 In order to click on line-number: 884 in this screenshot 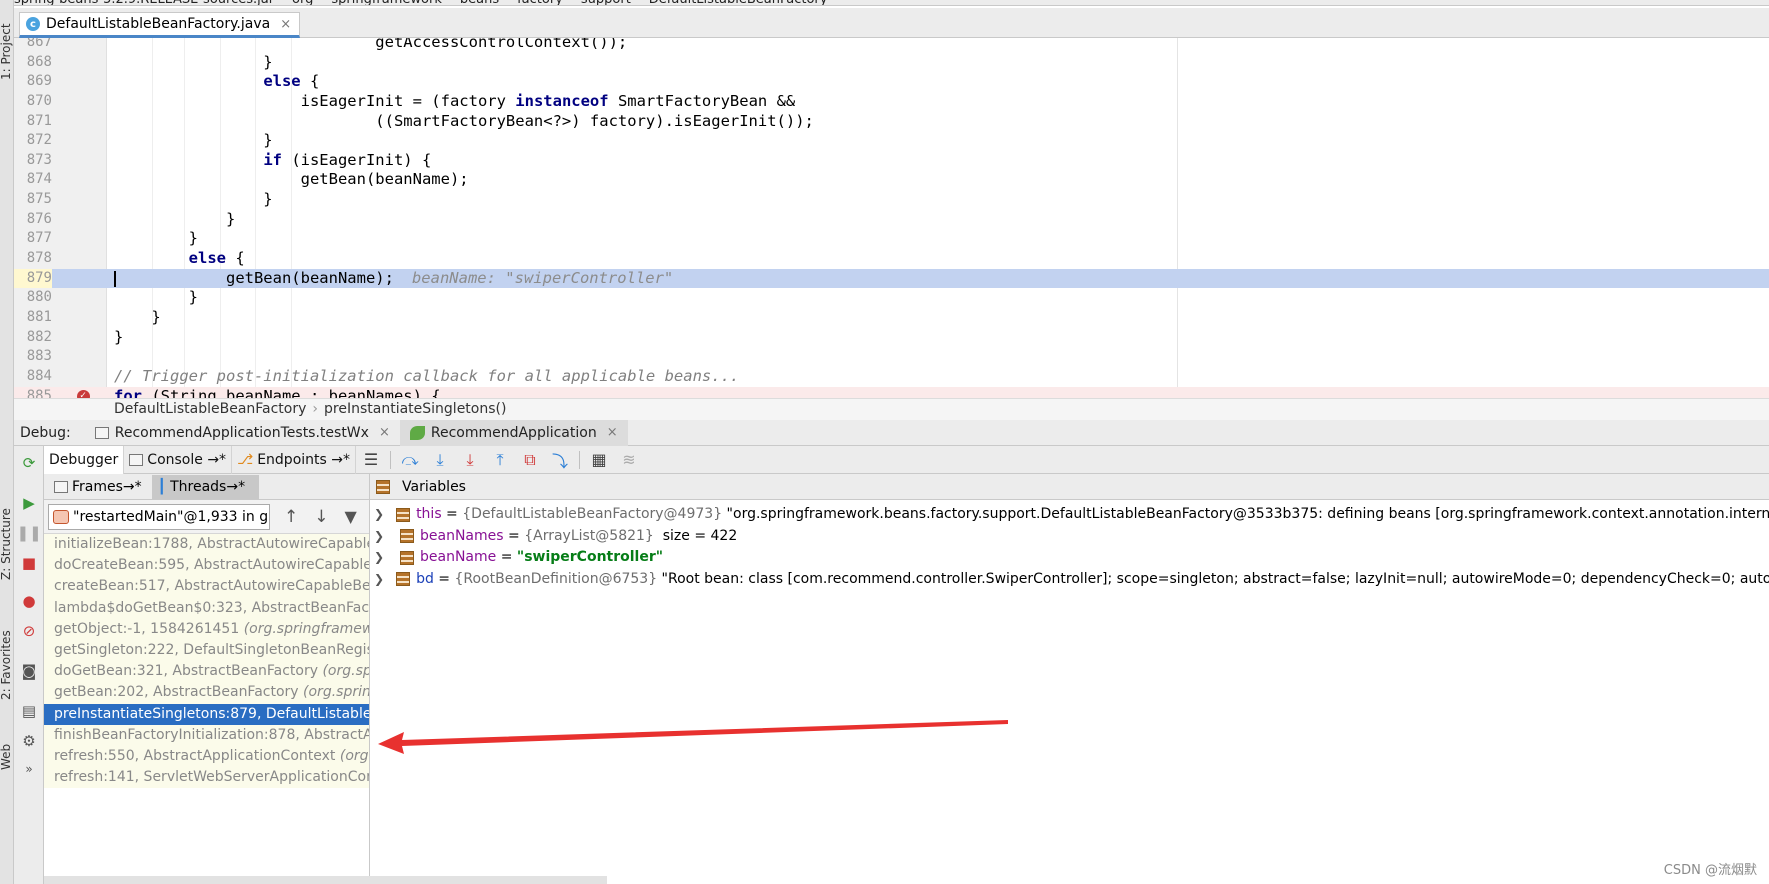, I will do `click(33, 377)`.